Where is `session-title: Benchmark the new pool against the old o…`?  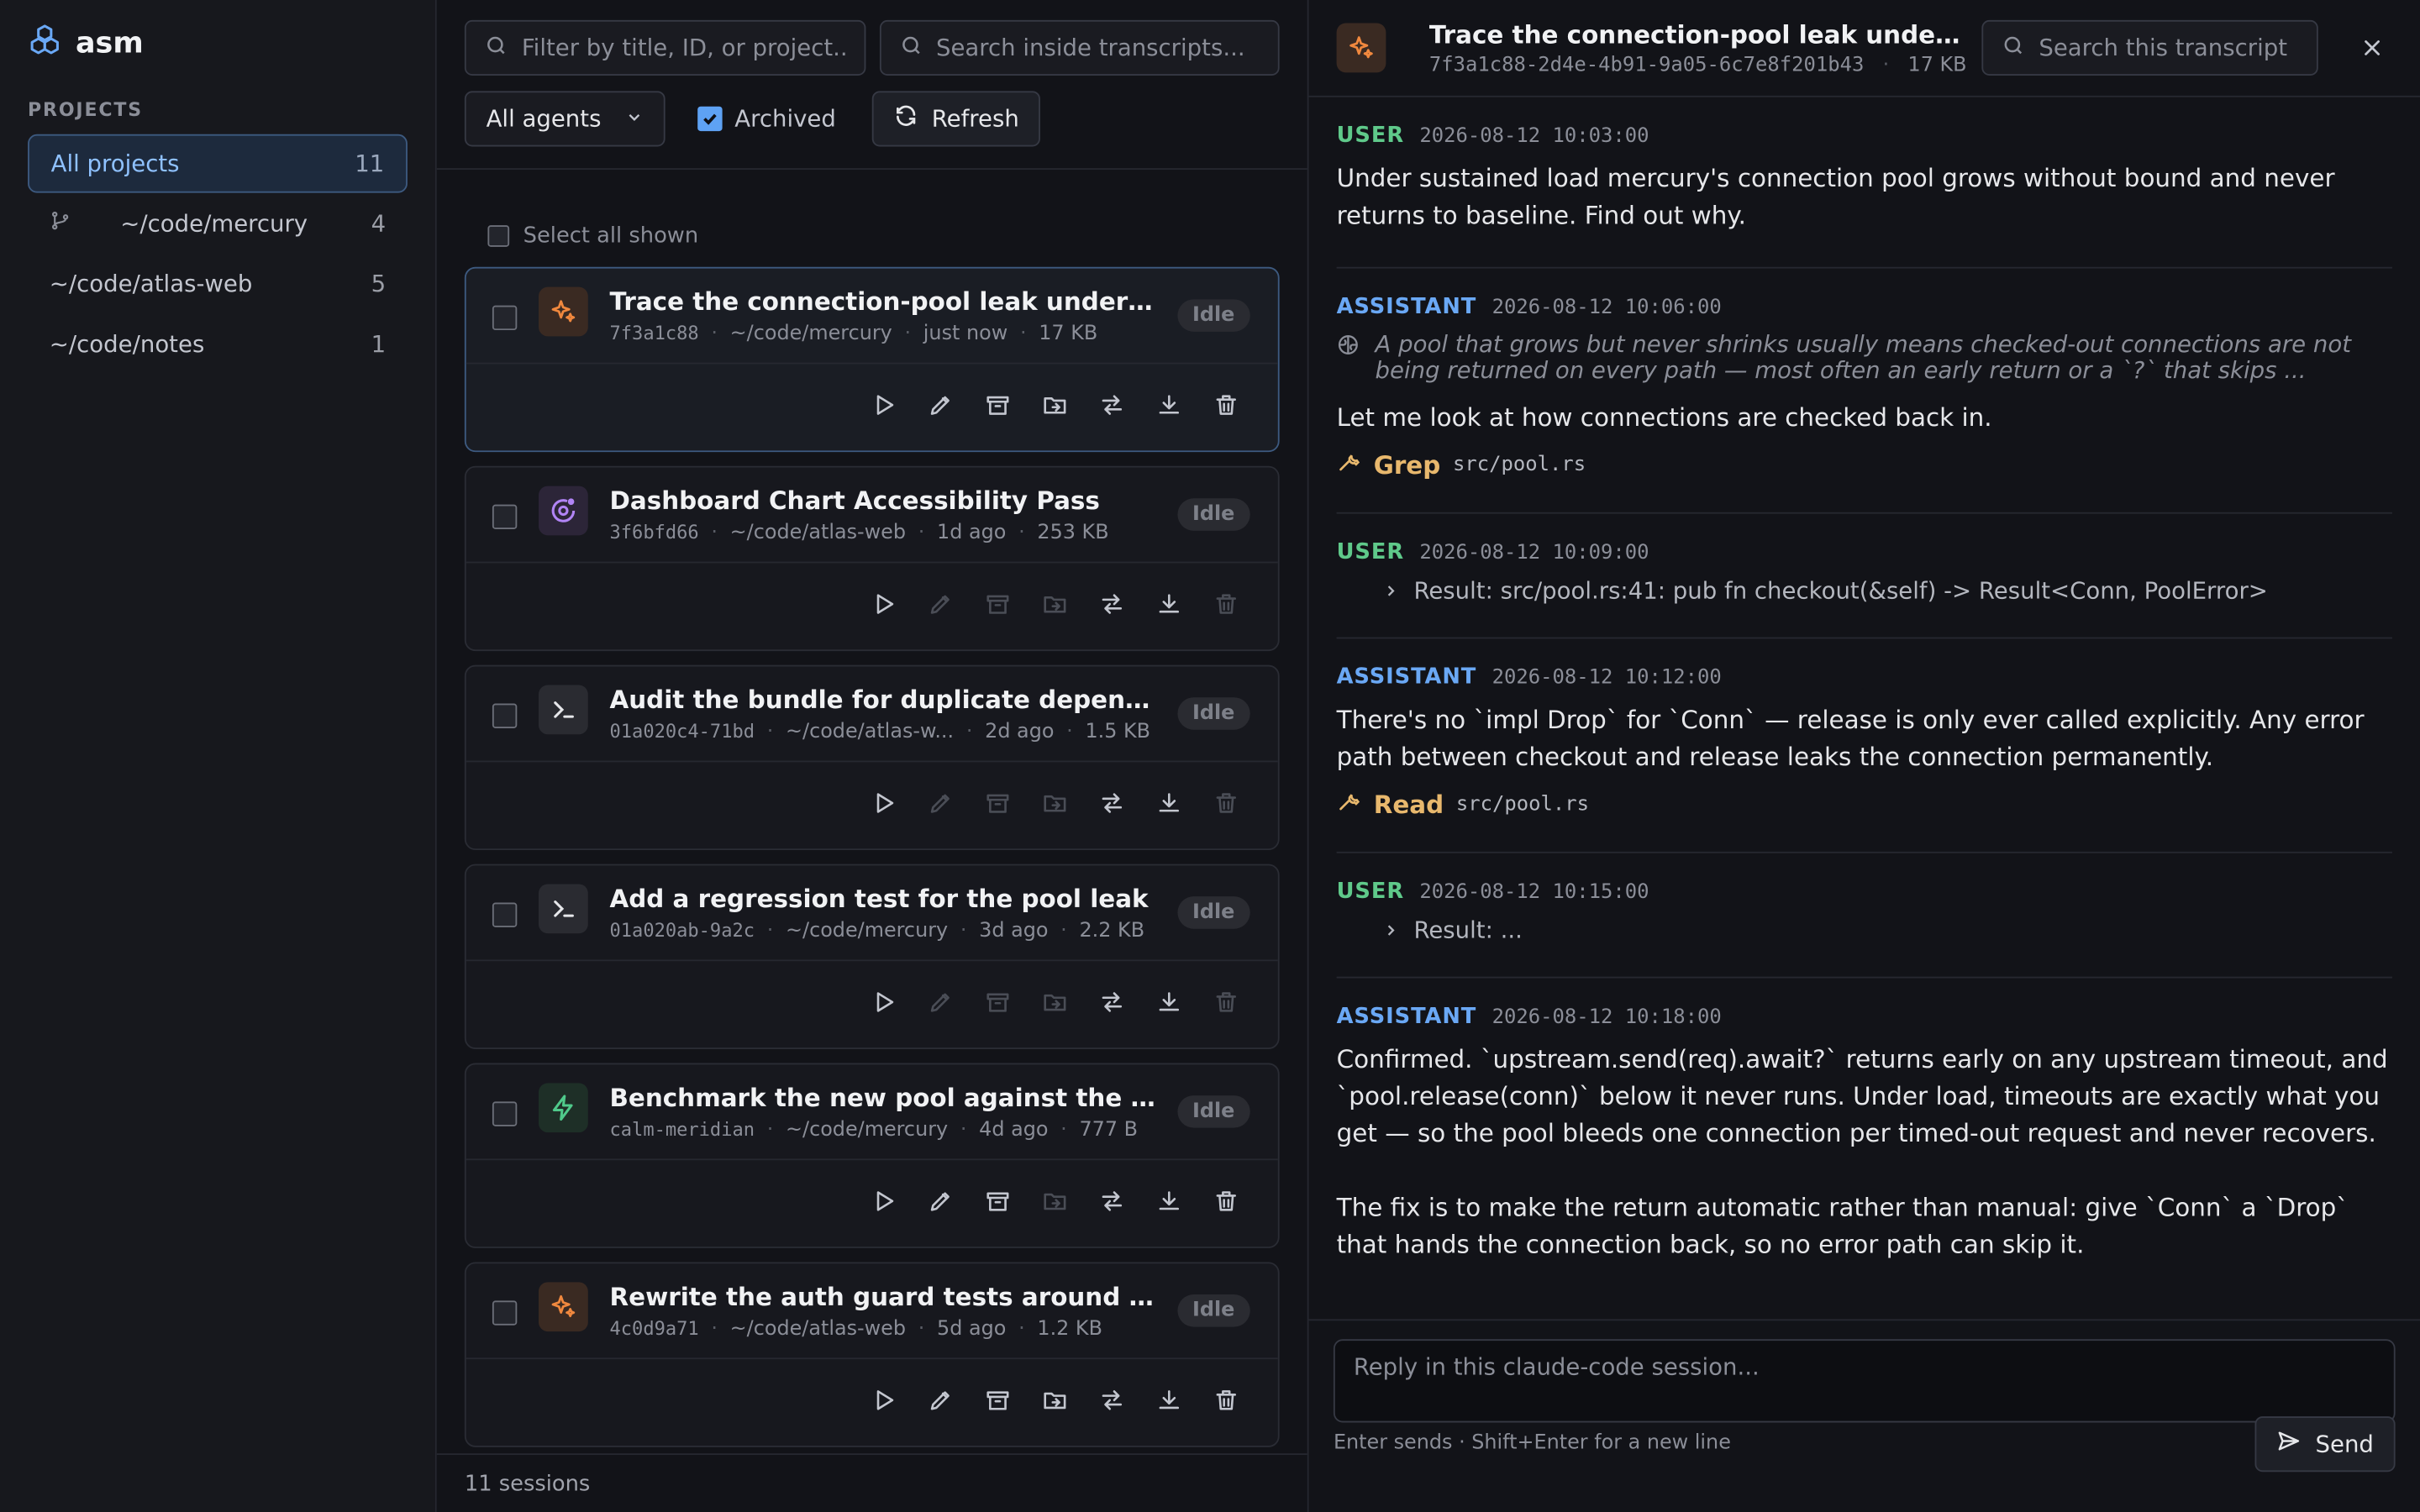 session-title: Benchmark the new pool against the old o… is located at coordinates (884, 1098).